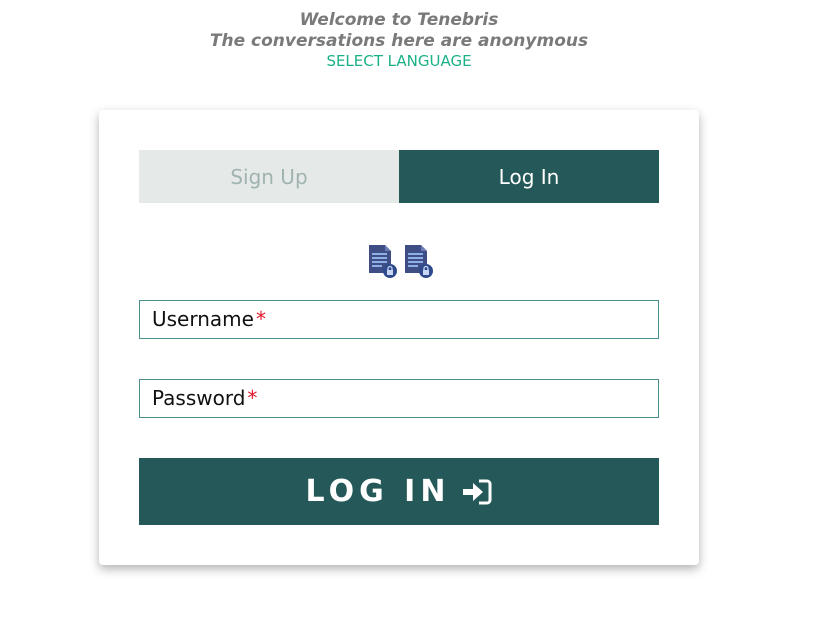 The height and width of the screenshot is (638, 816). Describe the element at coordinates (269, 176) in the screenshot. I see `tab-sign-up: Sign Up` at that location.